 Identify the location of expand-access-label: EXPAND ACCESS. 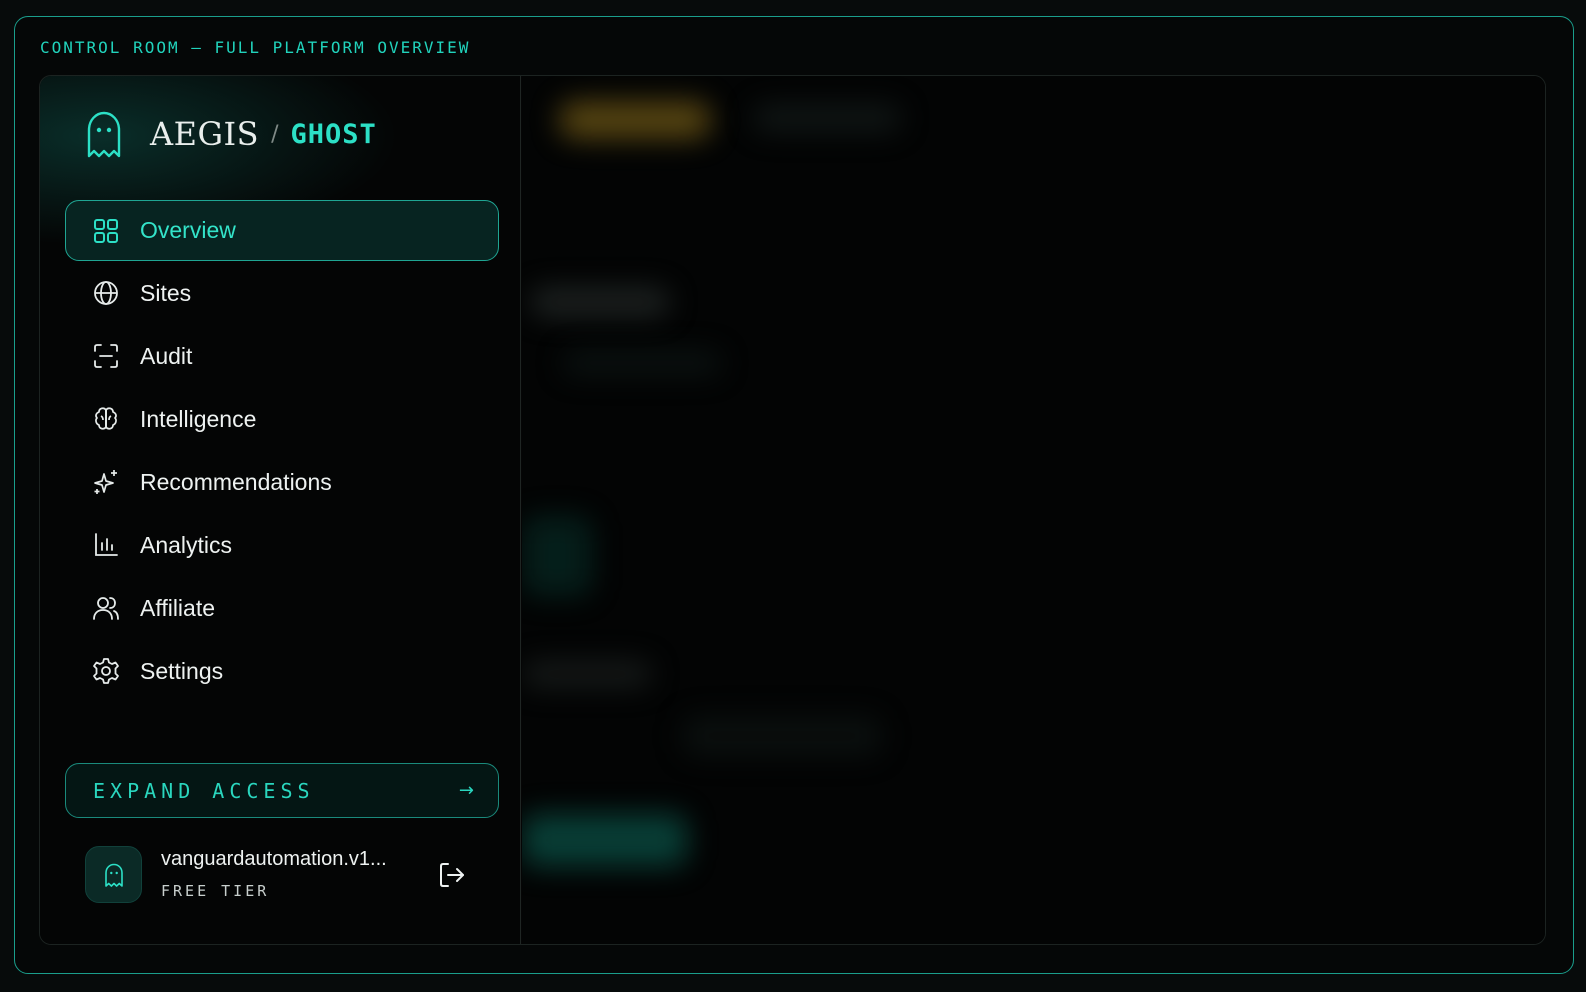
(204, 790).